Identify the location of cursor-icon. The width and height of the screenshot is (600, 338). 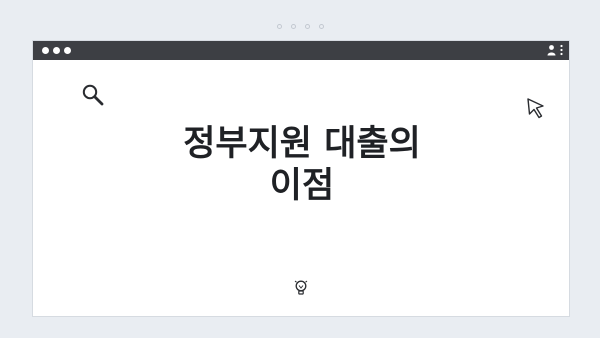
(535, 108).